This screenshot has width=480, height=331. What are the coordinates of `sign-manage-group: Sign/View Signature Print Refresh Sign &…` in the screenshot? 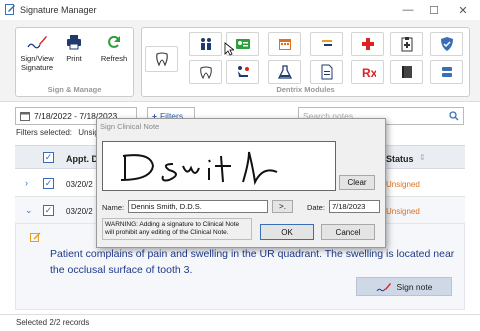 It's located at (74, 62).